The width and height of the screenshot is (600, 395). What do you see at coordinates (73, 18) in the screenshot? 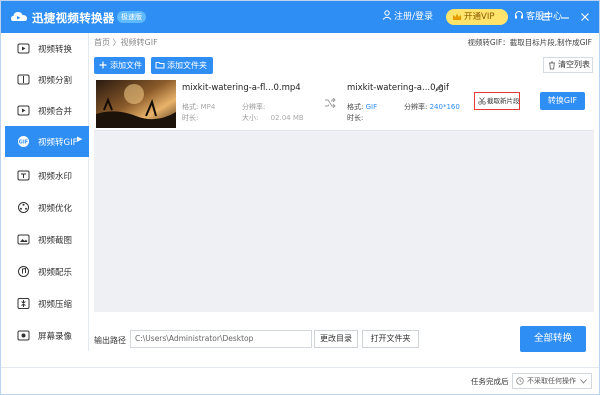
I see `app-title: 迅捷视频转换器` at bounding box center [73, 18].